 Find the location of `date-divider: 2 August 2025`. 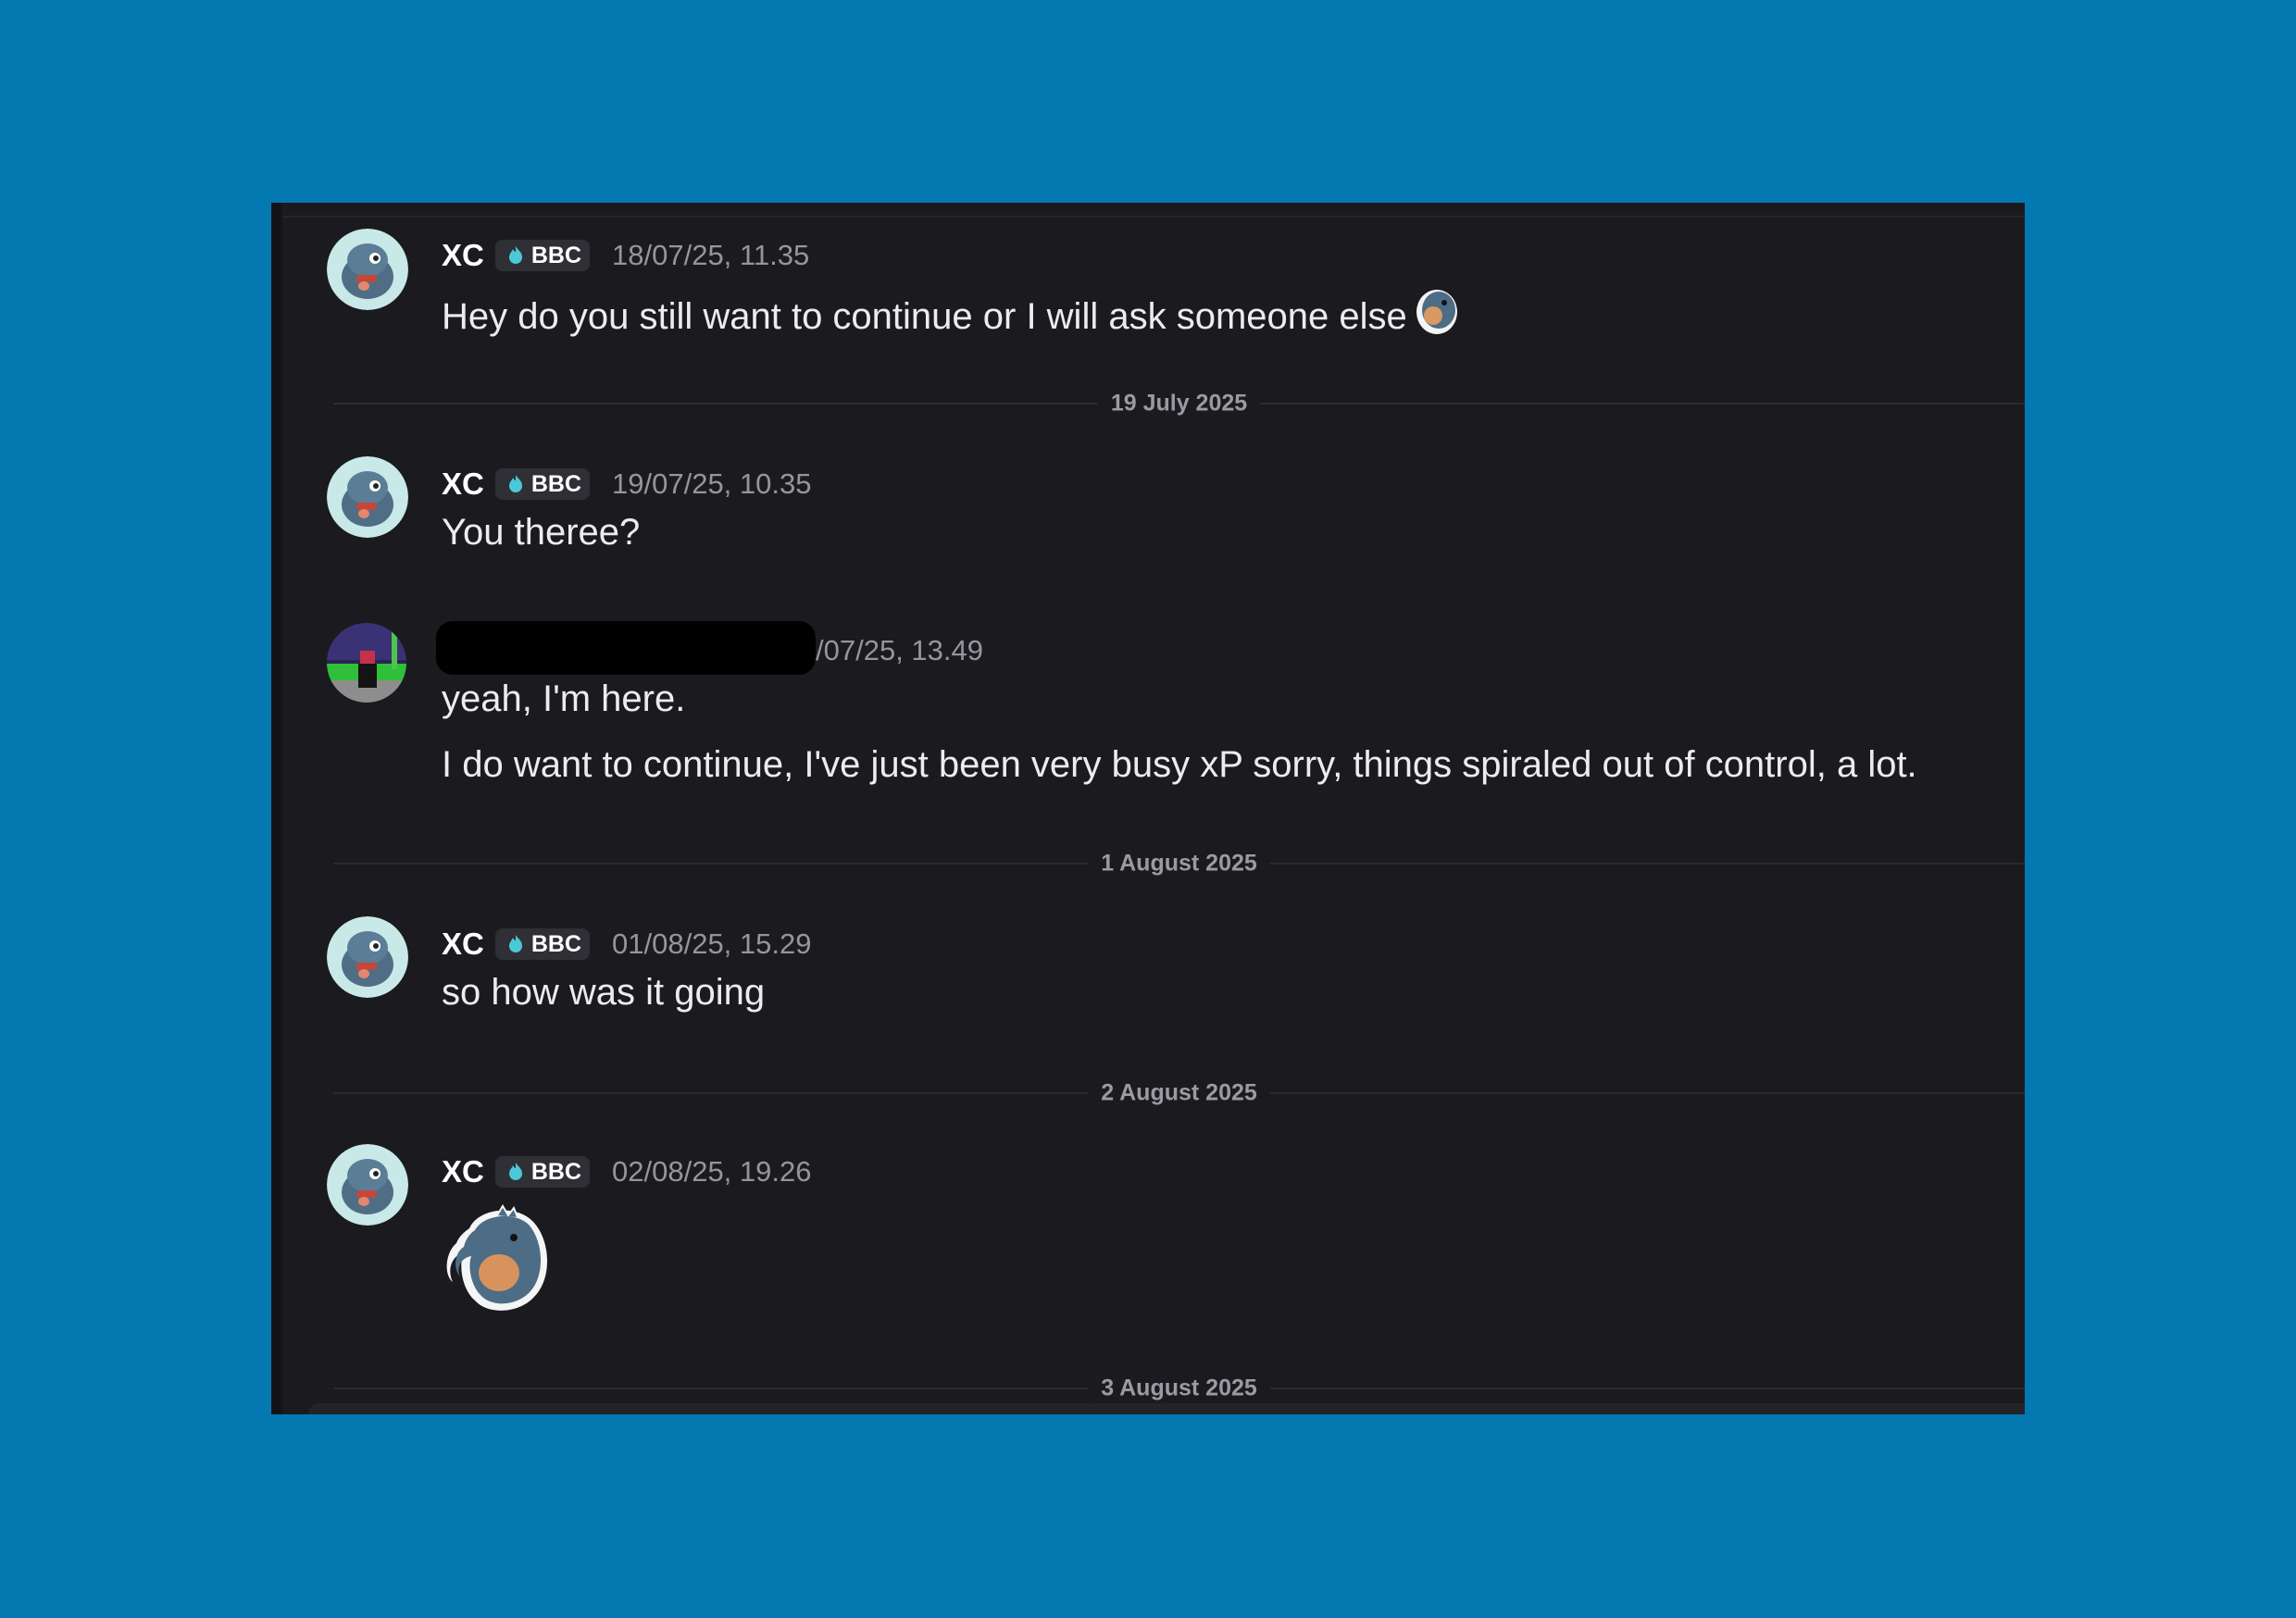

date-divider: 2 August 2025 is located at coordinates (1179, 1093).